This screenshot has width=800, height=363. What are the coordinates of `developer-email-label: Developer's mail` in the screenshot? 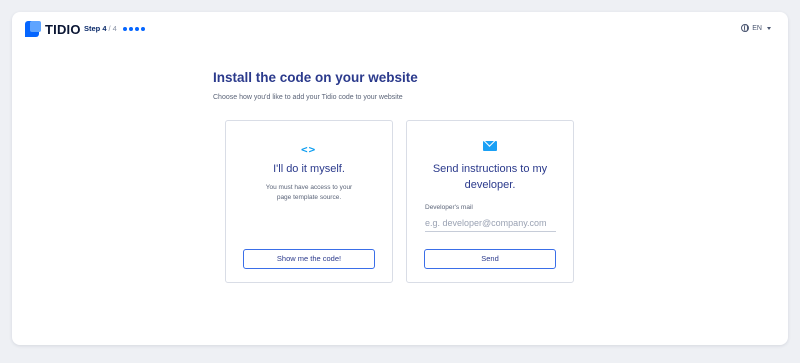 It's located at (449, 207).